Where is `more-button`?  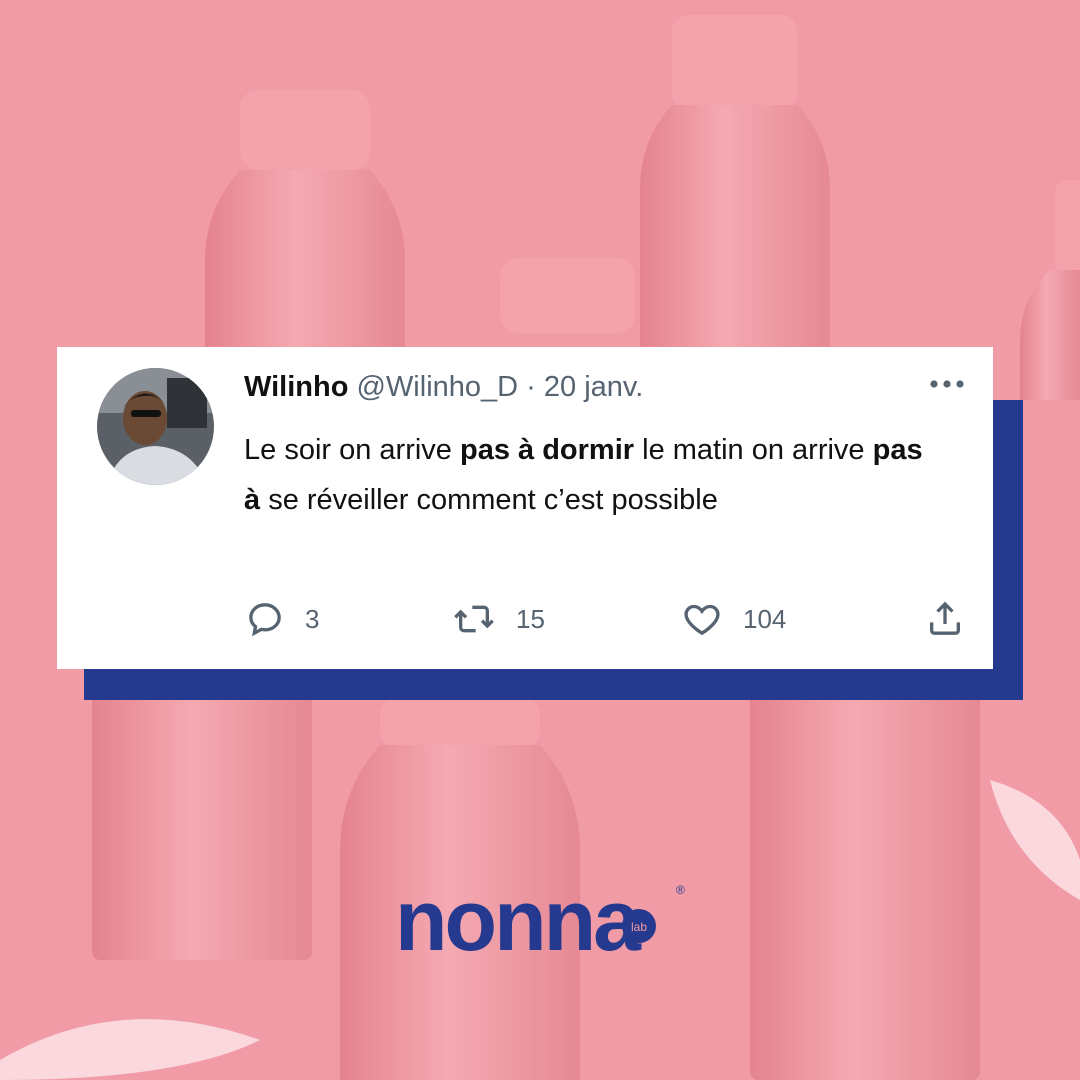 more-button is located at coordinates (947, 386).